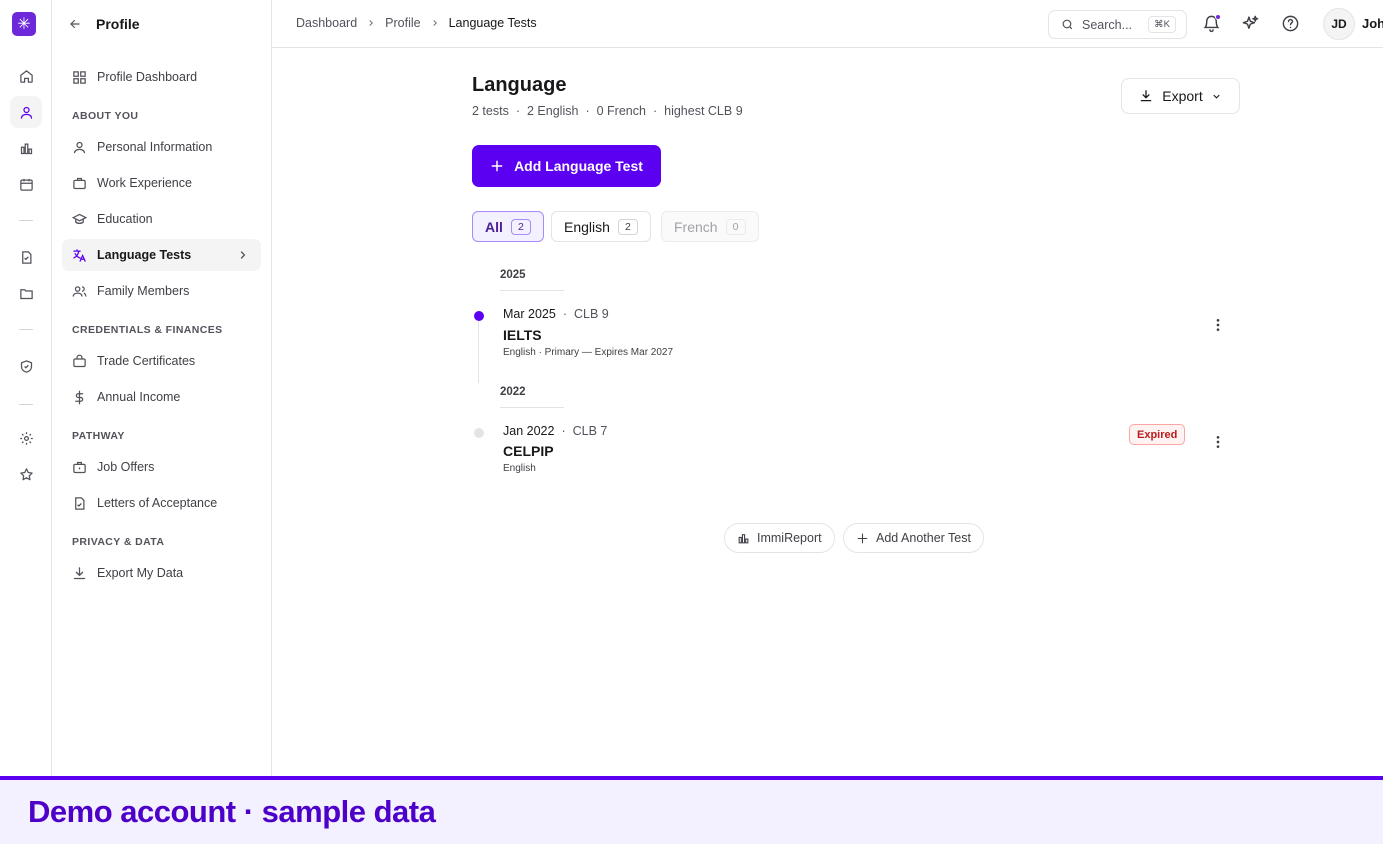 This screenshot has height=844, width=1383. I want to click on sidebar-item-export-my-data: Export My Data, so click(161, 573).